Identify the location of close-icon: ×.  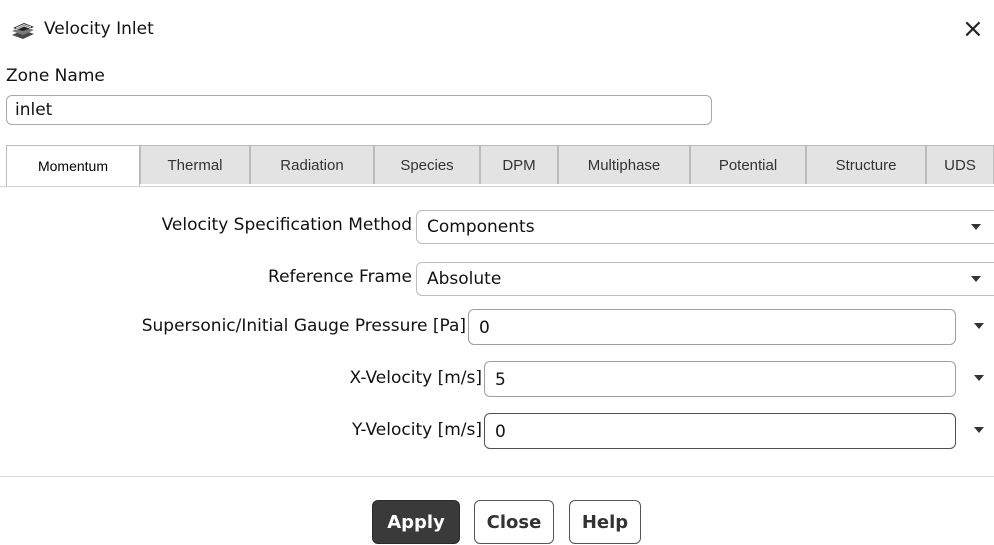
(973, 29).